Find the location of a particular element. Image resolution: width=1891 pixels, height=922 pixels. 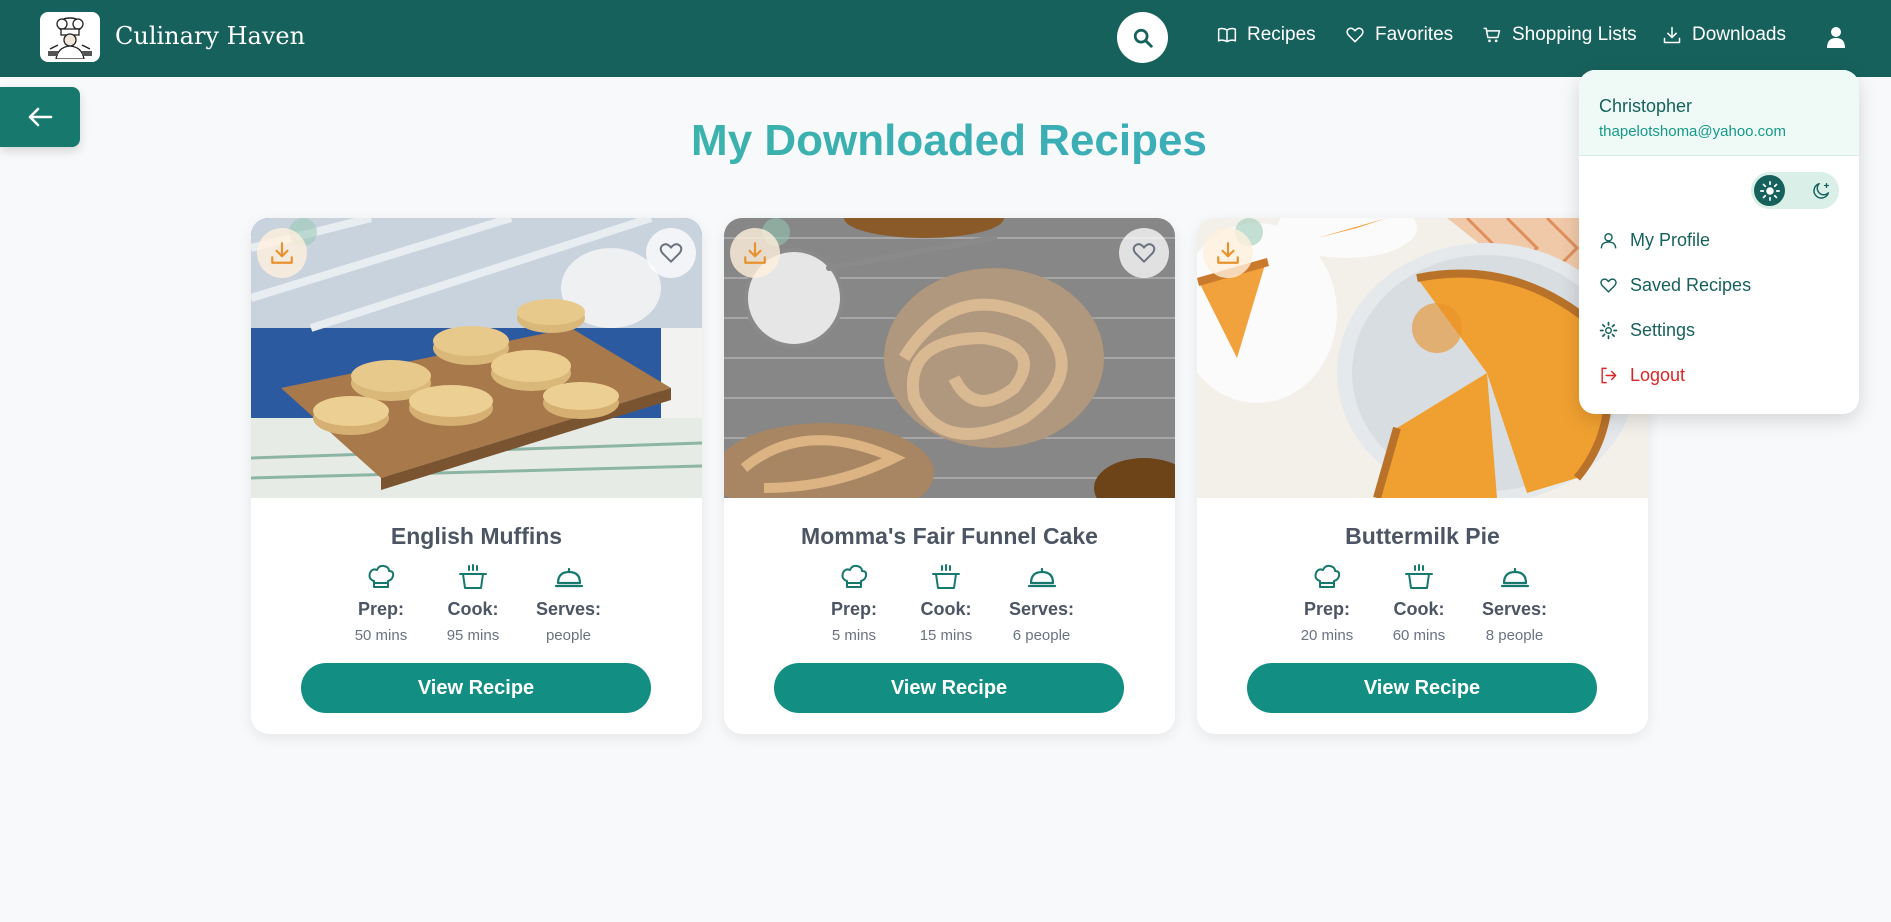

cook-stat: Cook: 60 mins is located at coordinates (1419, 603).